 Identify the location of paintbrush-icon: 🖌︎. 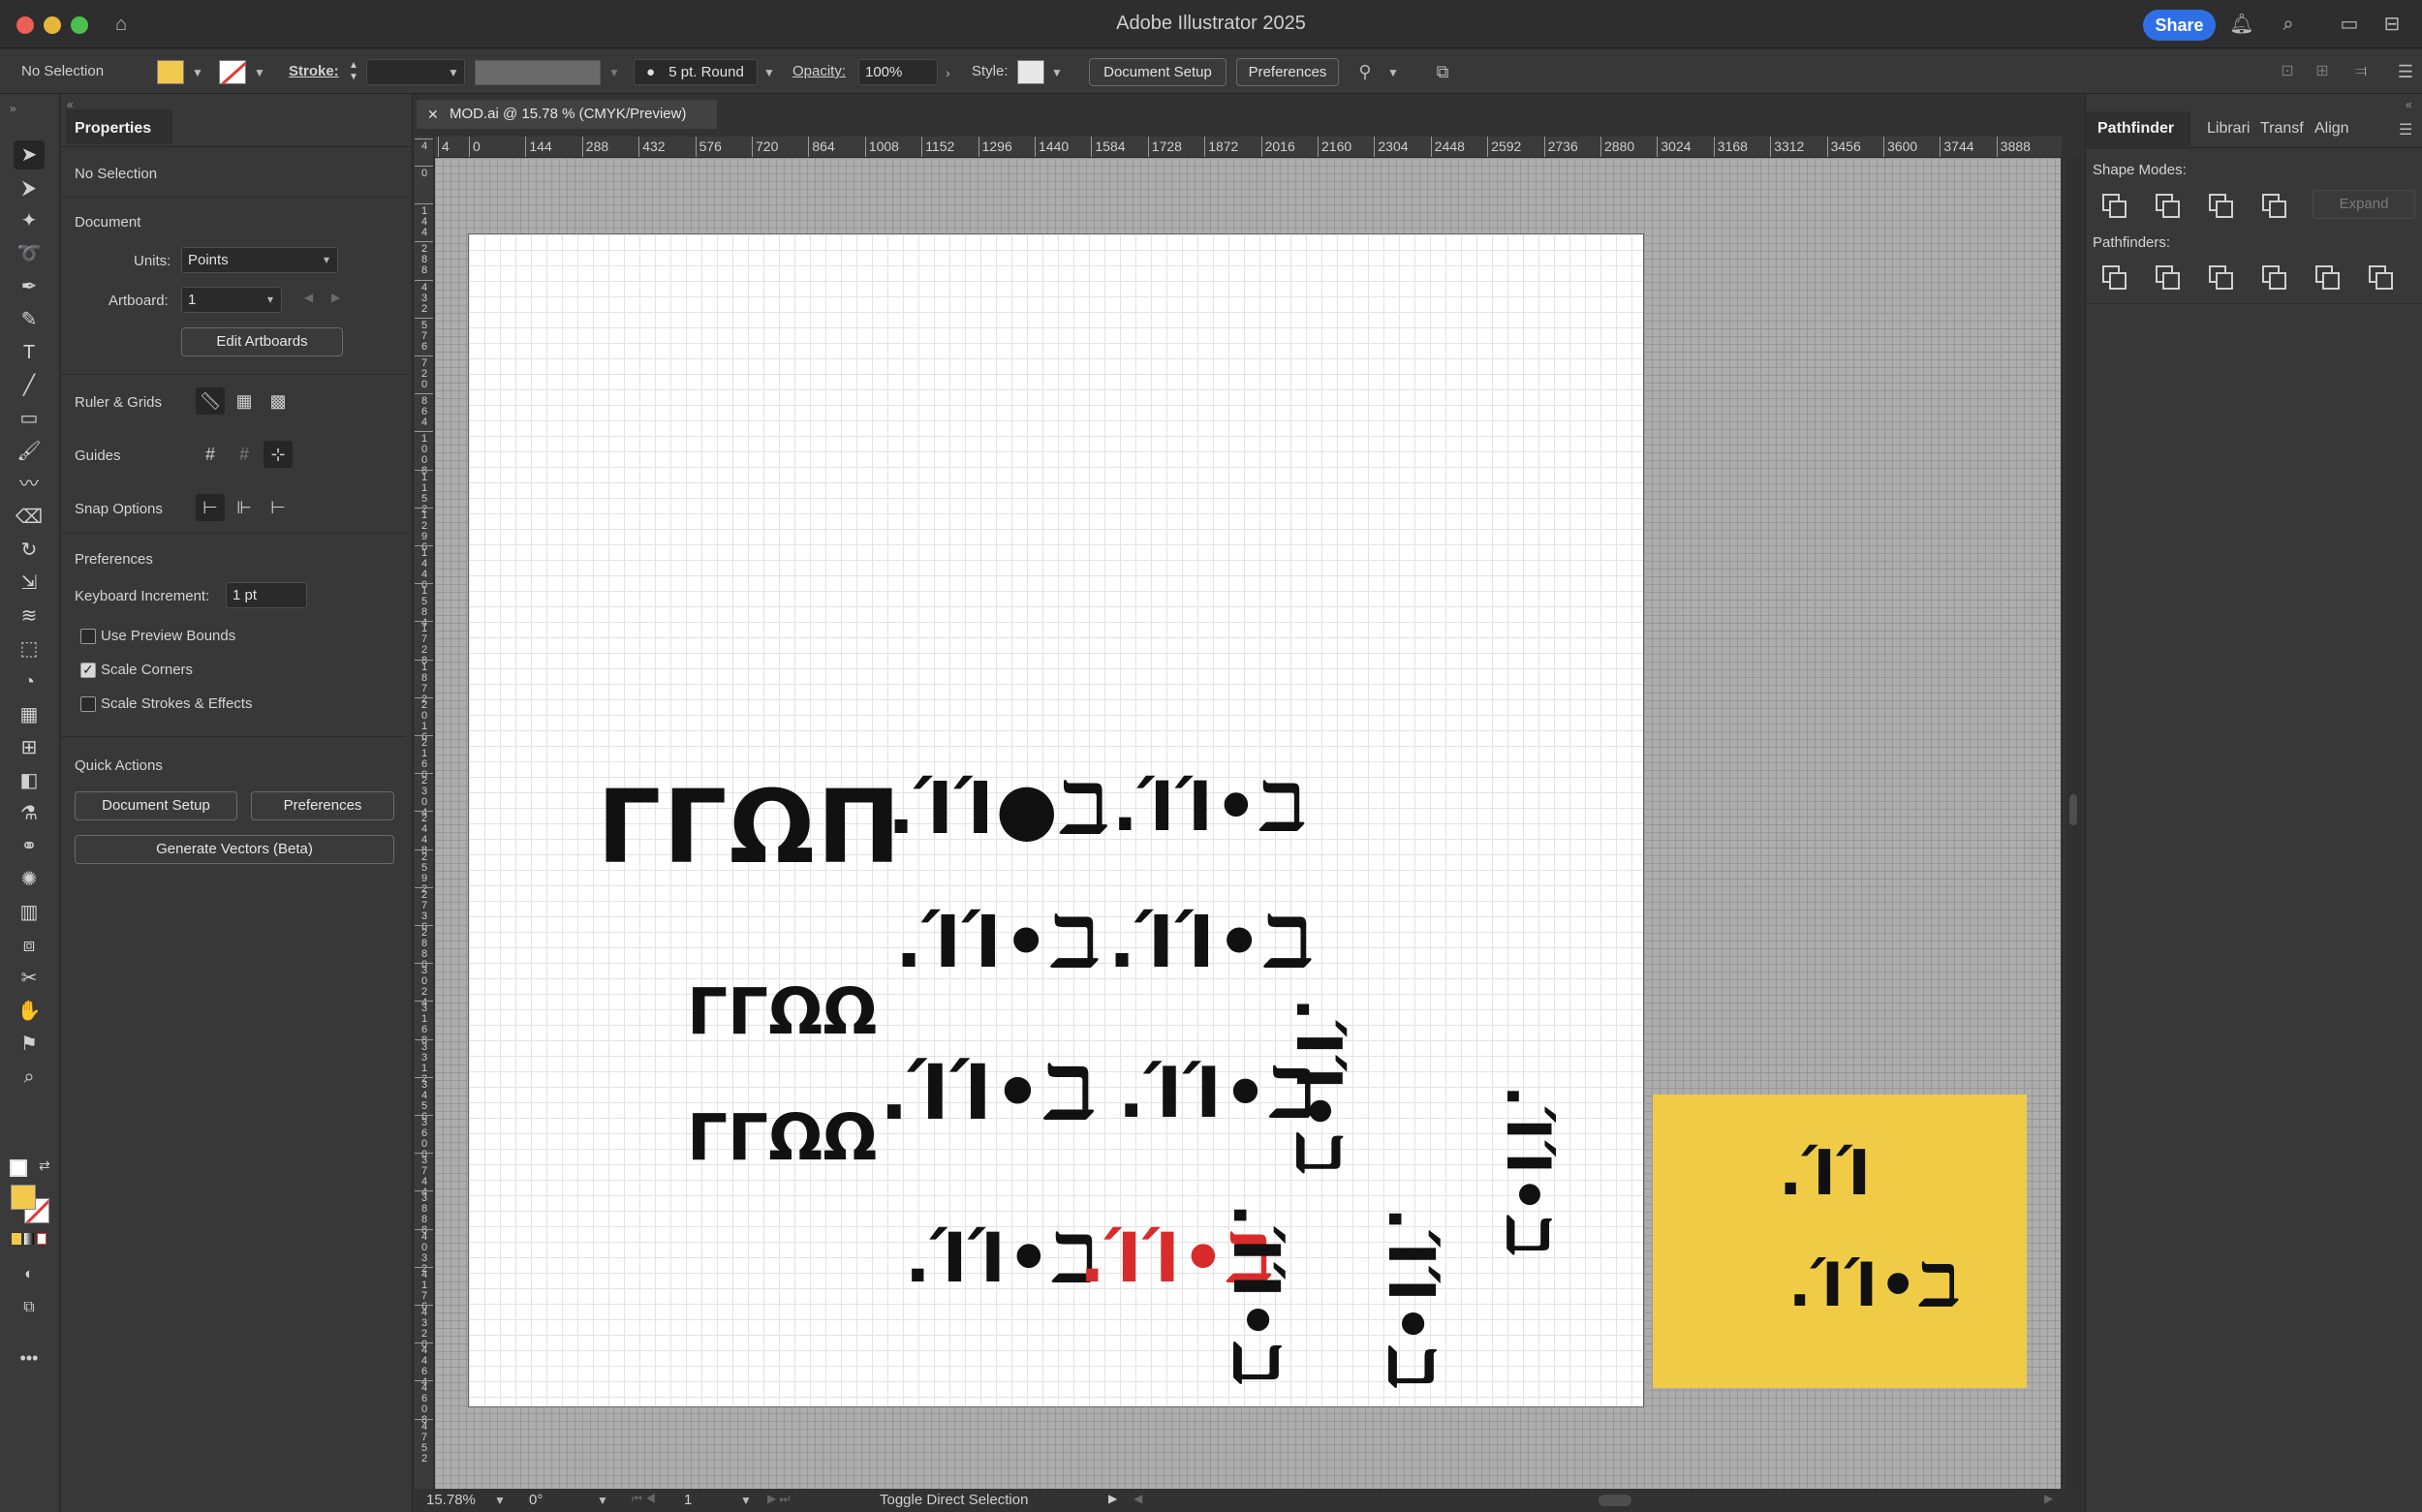
(29, 451).